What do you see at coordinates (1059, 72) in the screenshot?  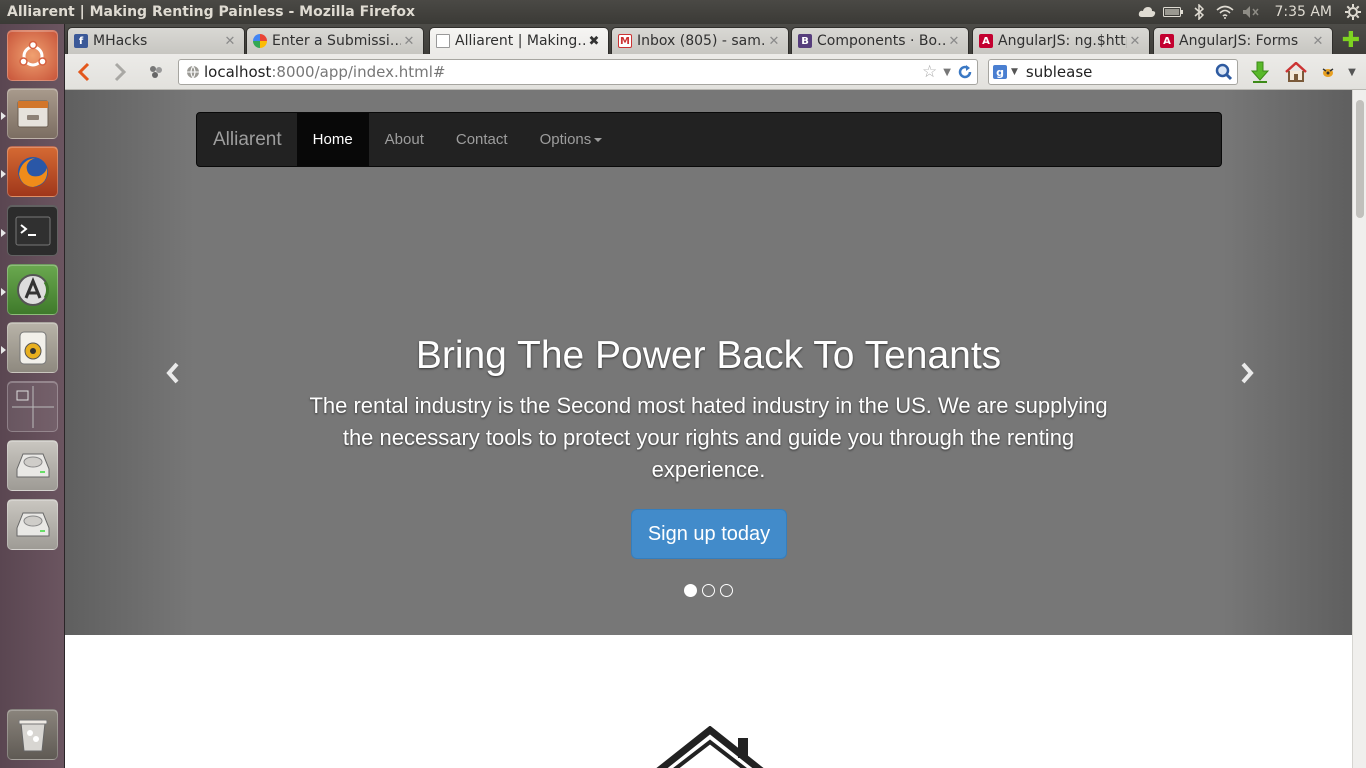 I see `search-input: sublease` at bounding box center [1059, 72].